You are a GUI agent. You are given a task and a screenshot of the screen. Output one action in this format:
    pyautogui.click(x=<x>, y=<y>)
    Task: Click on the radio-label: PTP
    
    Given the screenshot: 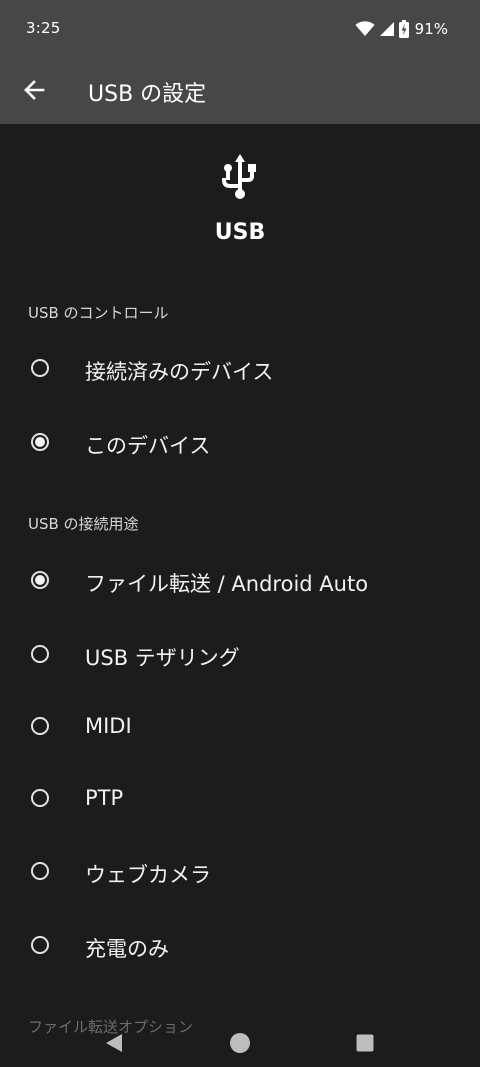 What is the action you would take?
    pyautogui.click(x=104, y=798)
    